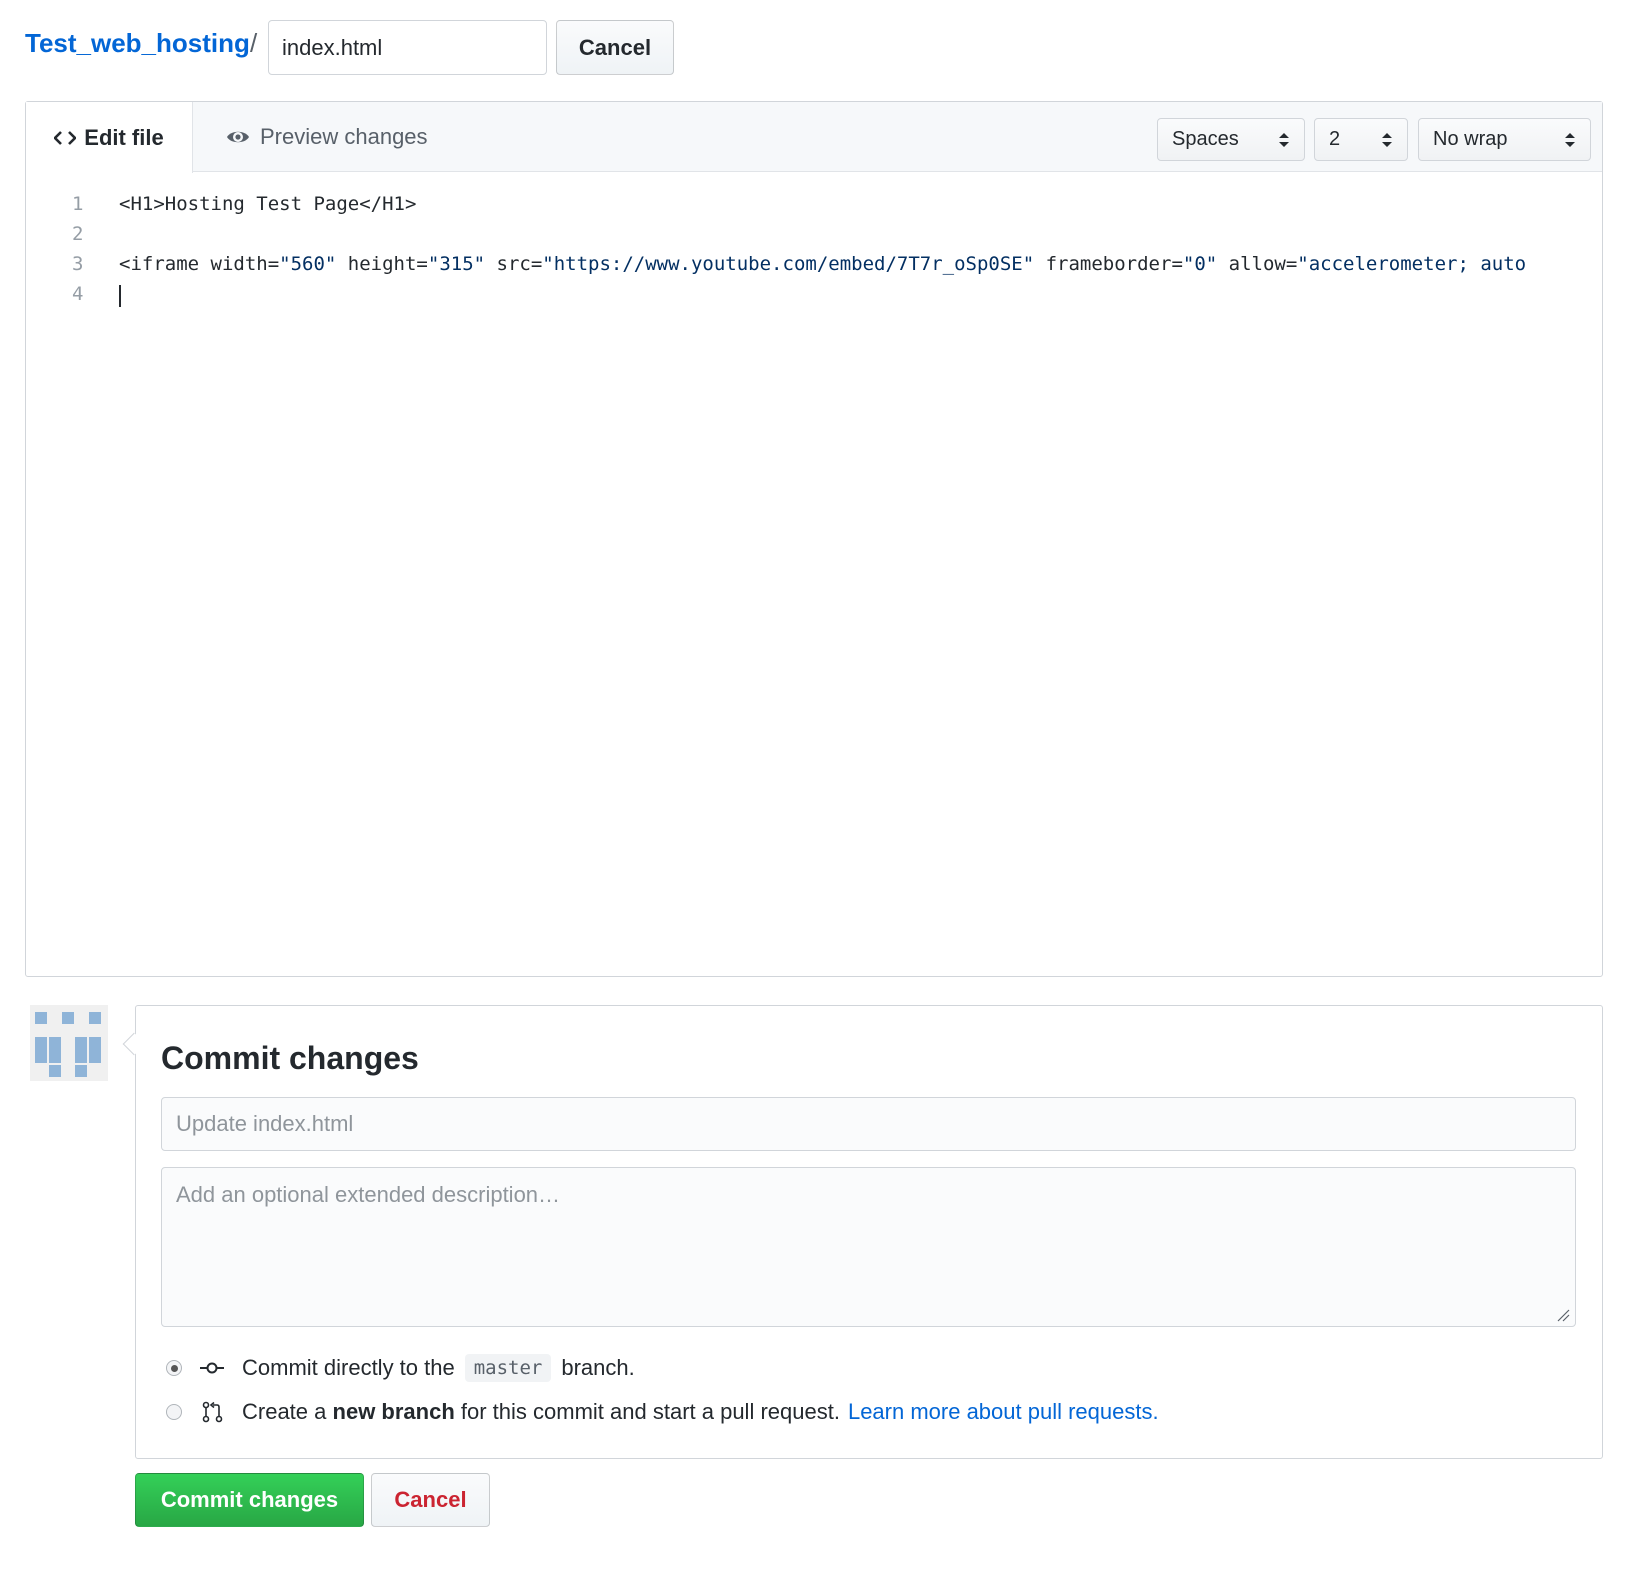  Describe the element at coordinates (814, 238) in the screenshot. I see `code-line: 2` at that location.